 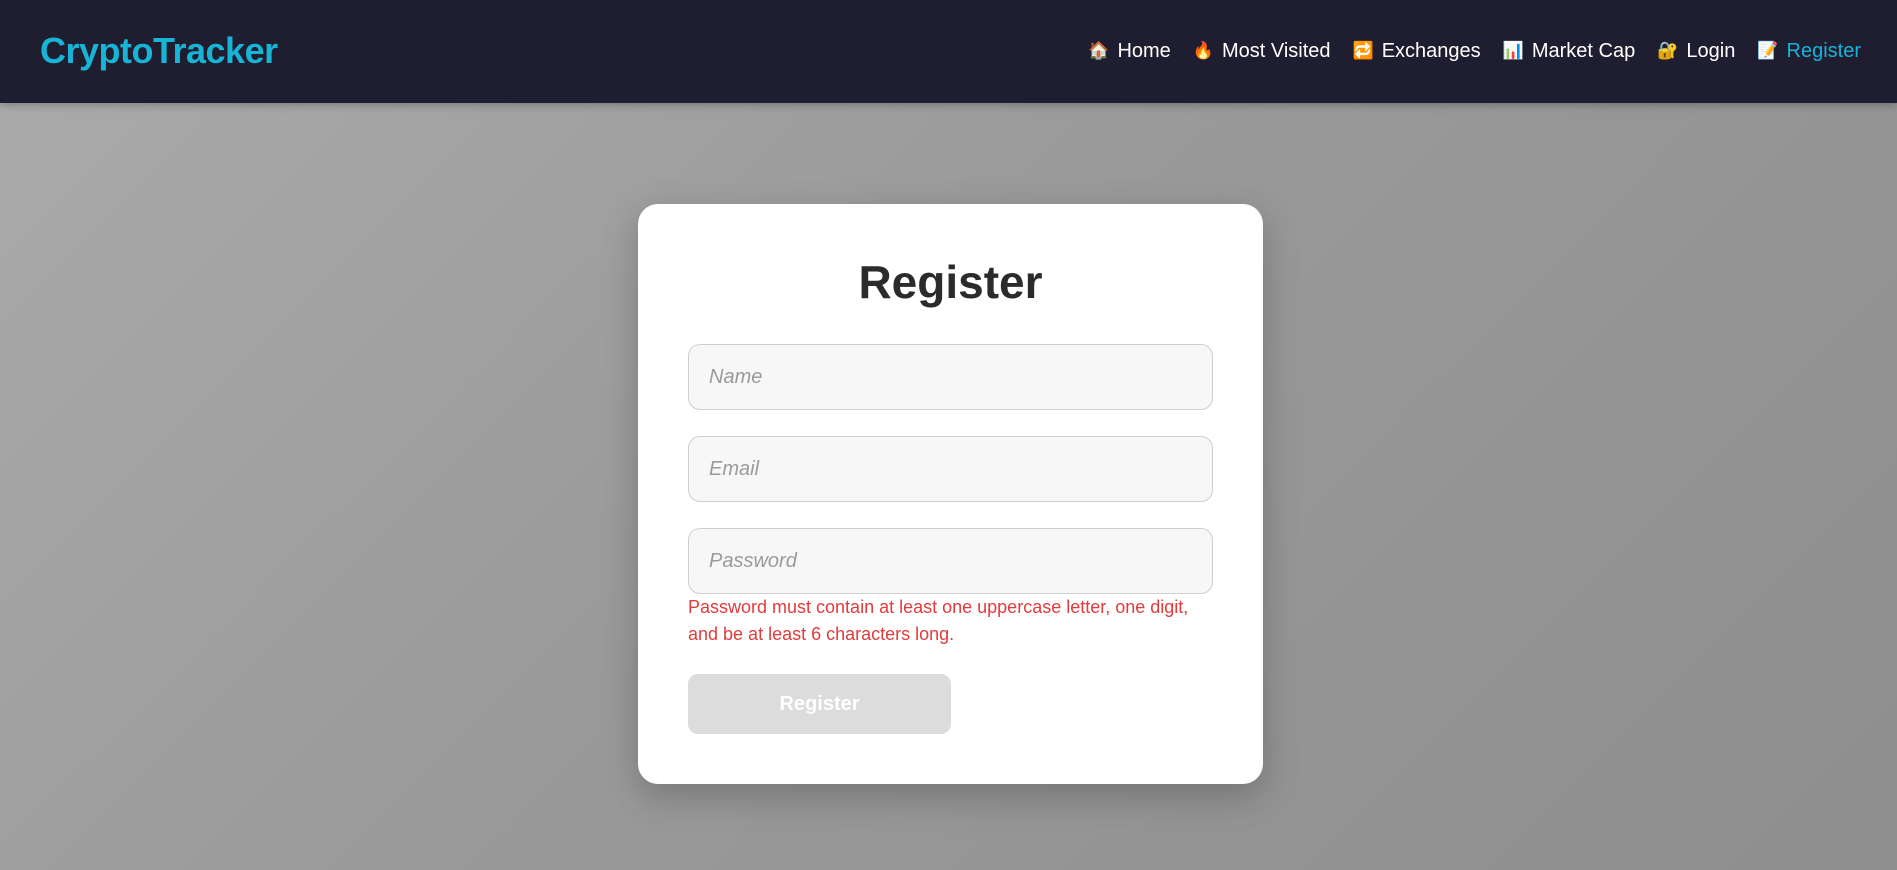 What do you see at coordinates (1363, 50) in the screenshot?
I see `exchange-icon: 🔁` at bounding box center [1363, 50].